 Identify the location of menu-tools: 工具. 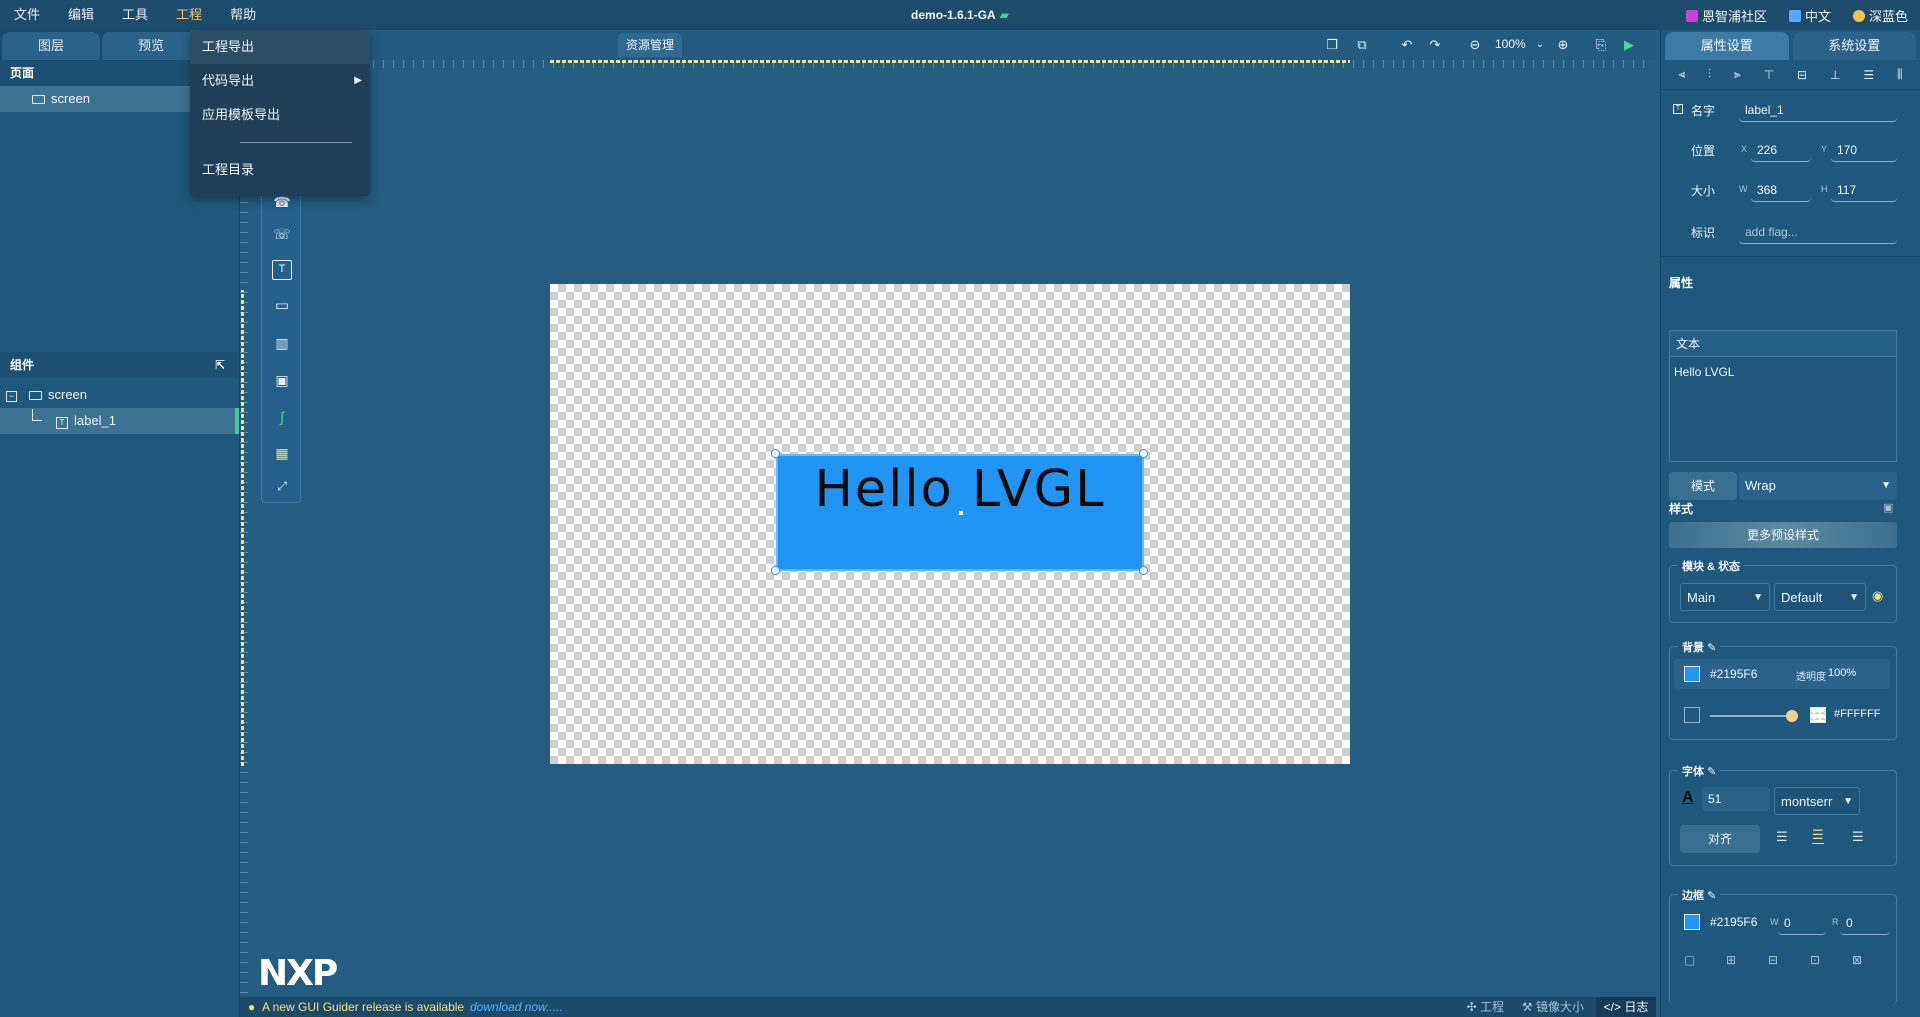
(135, 15).